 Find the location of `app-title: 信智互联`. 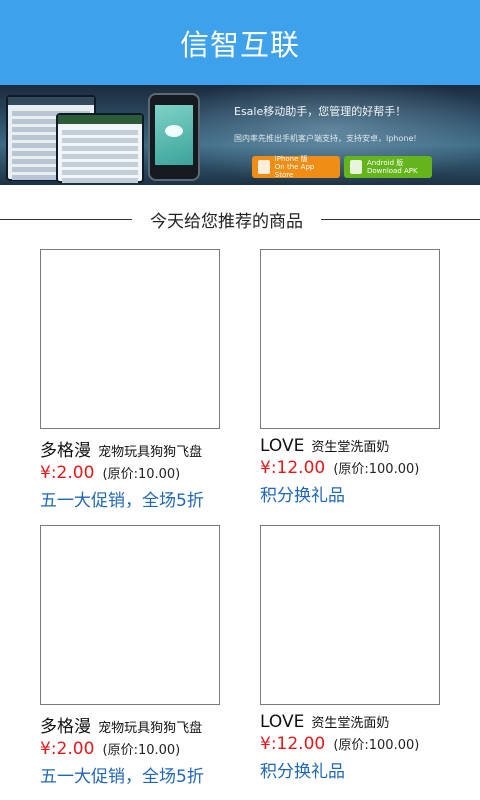

app-title: 信智互联 is located at coordinates (239, 44).